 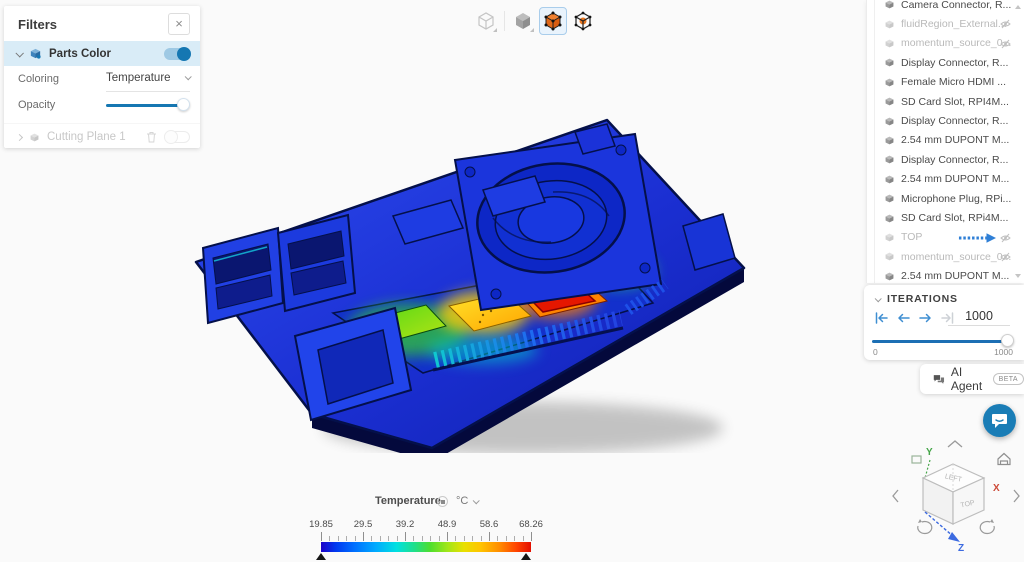 I want to click on ai-agent-button: AI Agent BETA, so click(x=972, y=379).